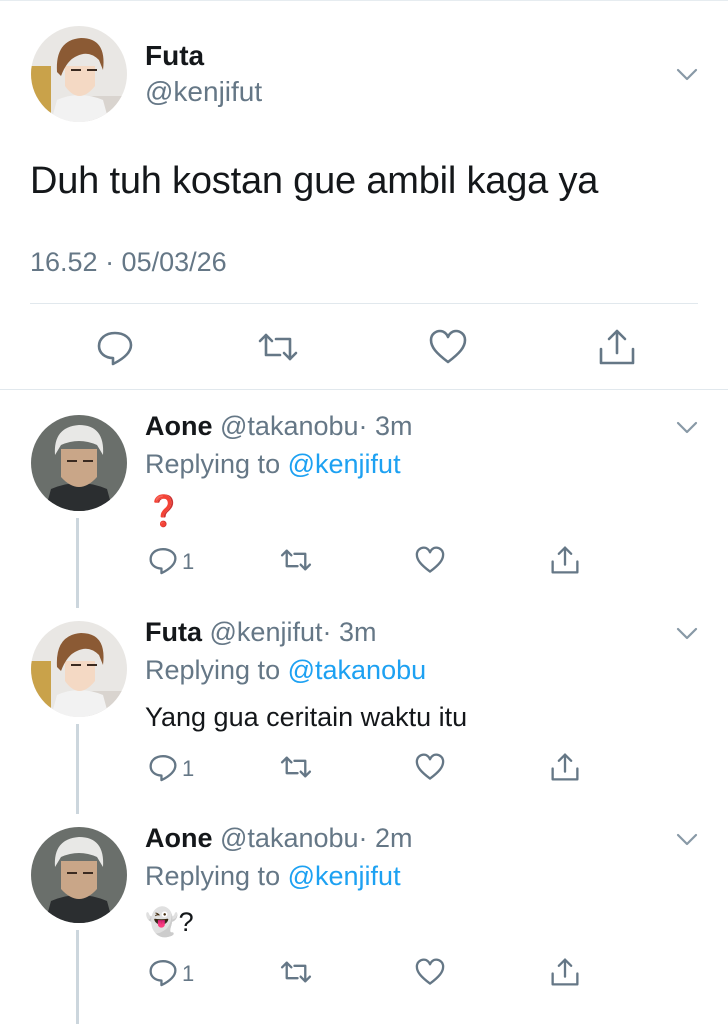 Image resolution: width=728 pixels, height=1024 pixels. What do you see at coordinates (357, 670) in the screenshot?
I see `replying-to-link: @takanobu` at bounding box center [357, 670].